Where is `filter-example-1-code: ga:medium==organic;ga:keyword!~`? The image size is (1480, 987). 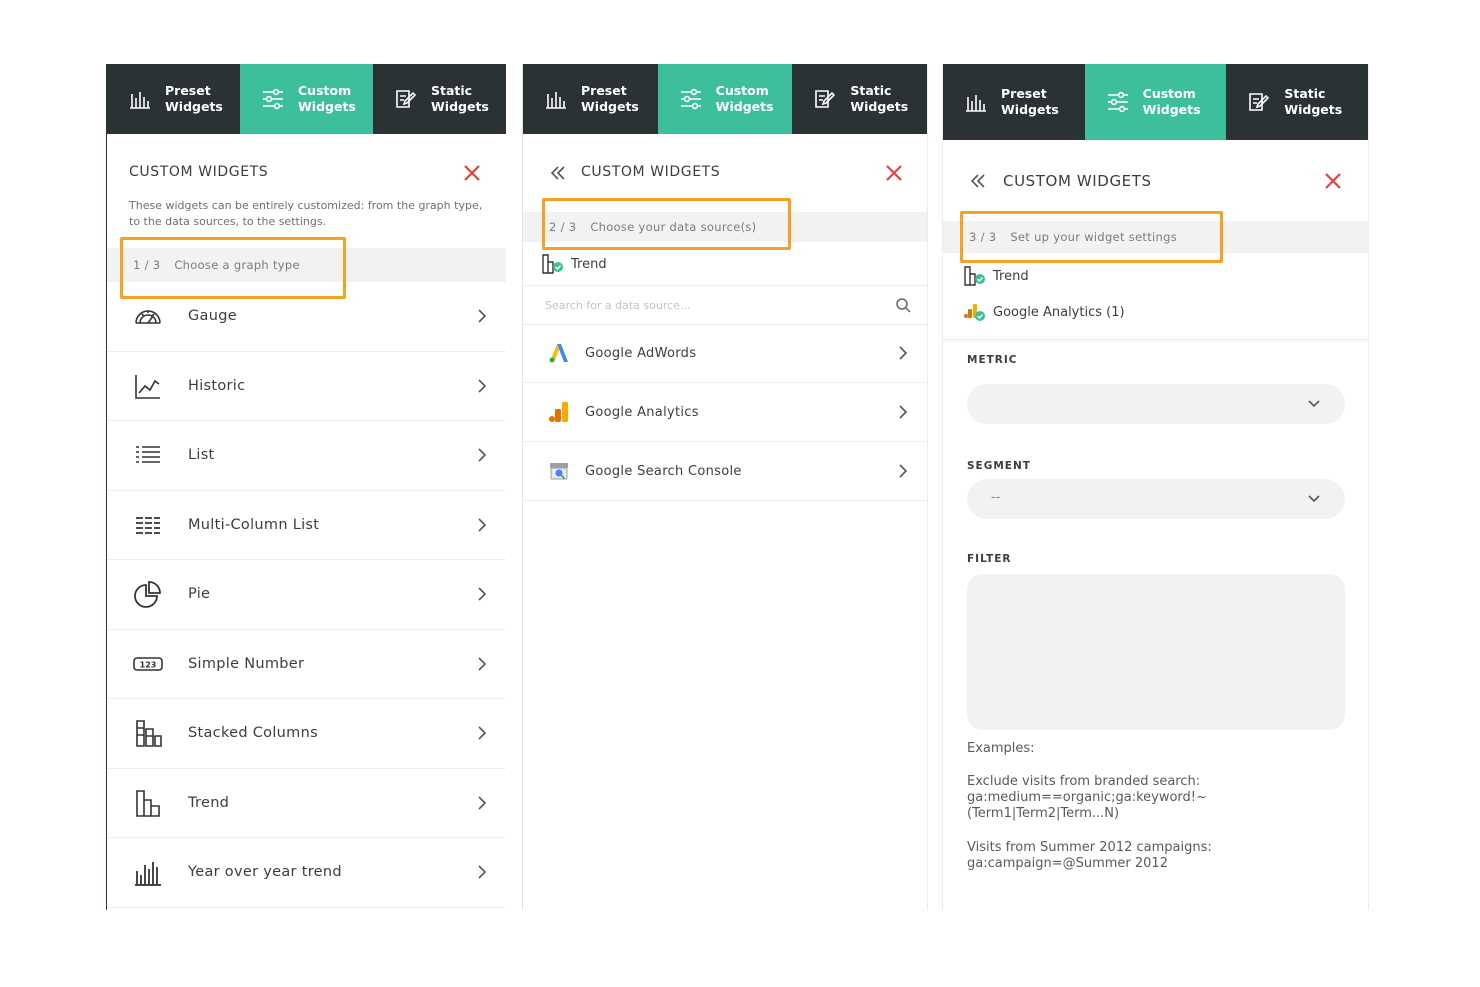
filter-example-1-code: ga:medium==organic;ga:keyword!~ is located at coordinates (1087, 797).